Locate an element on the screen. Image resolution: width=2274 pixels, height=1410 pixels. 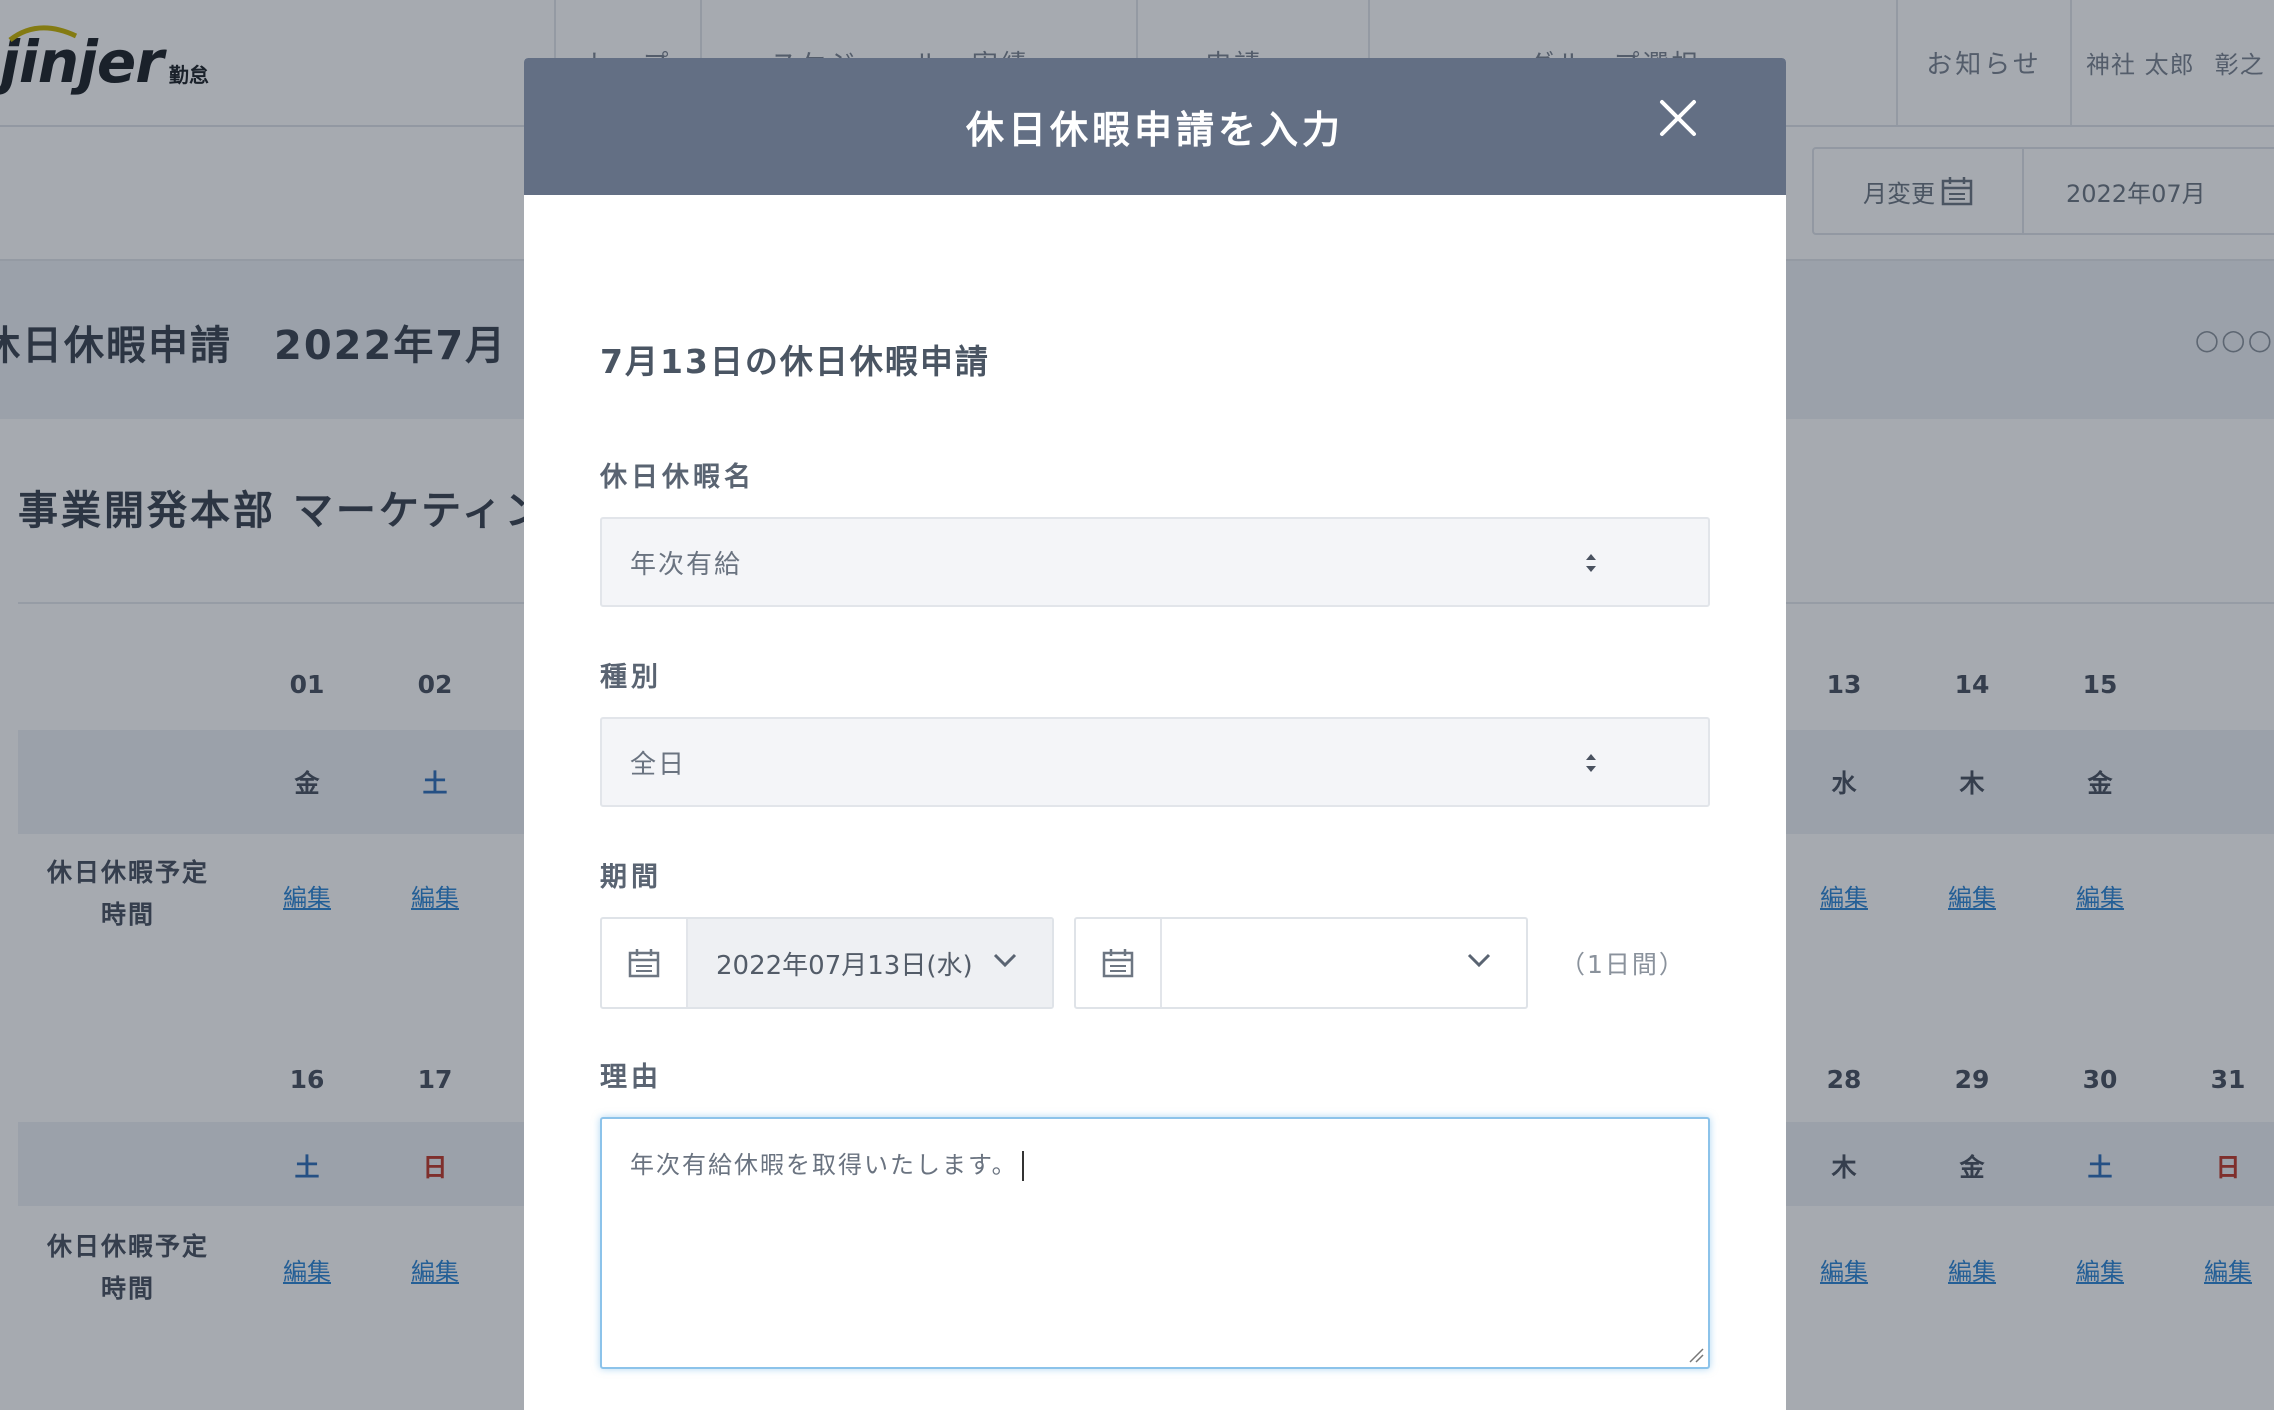
end-date-picker is located at coordinates (1301, 963).